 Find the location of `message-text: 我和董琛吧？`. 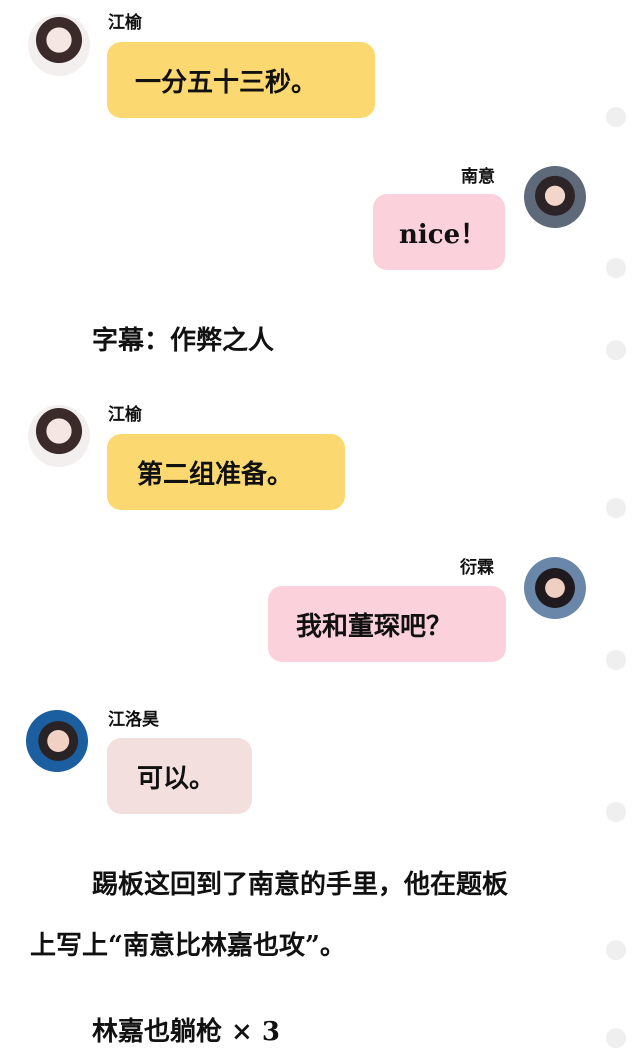

message-text: 我和董琛吧？ is located at coordinates (374, 626).